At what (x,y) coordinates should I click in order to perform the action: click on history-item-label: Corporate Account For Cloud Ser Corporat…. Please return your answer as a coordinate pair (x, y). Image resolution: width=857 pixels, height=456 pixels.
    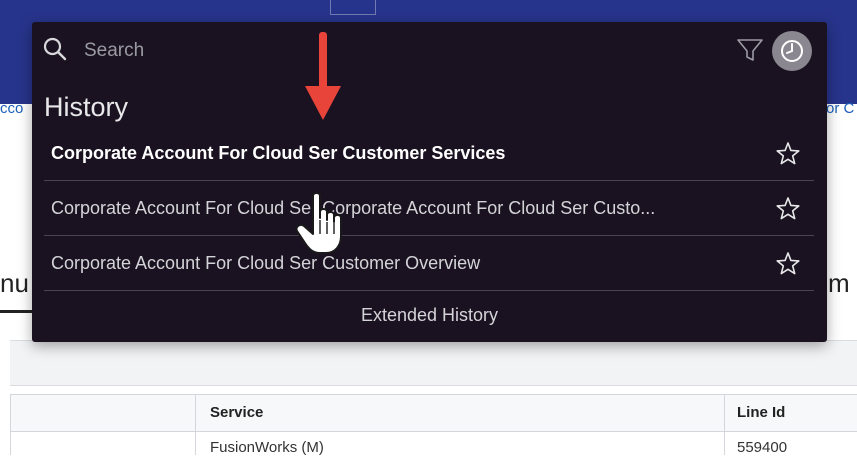
    Looking at the image, I should click on (353, 208).